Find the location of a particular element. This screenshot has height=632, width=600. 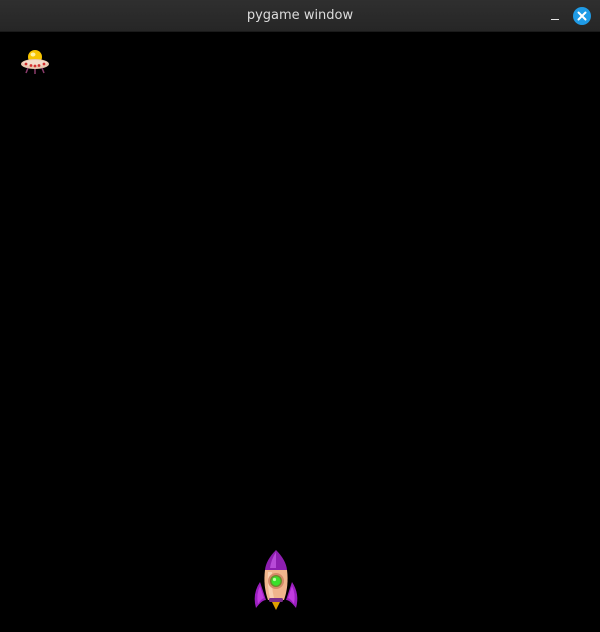

ufo-icon is located at coordinates (35, 62).